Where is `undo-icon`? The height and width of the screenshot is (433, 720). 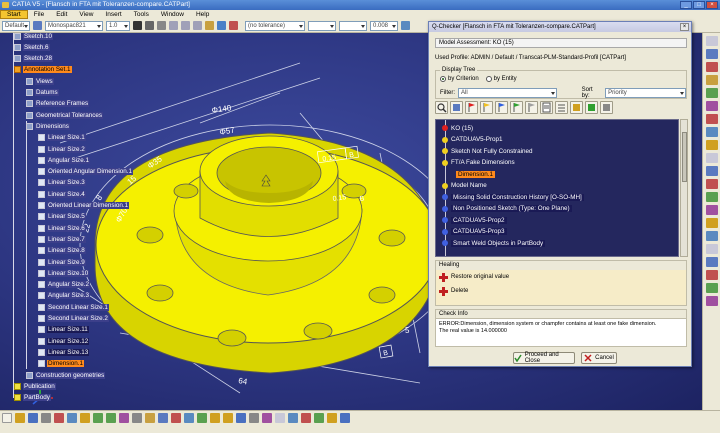 undo-icon is located at coordinates (98, 418).